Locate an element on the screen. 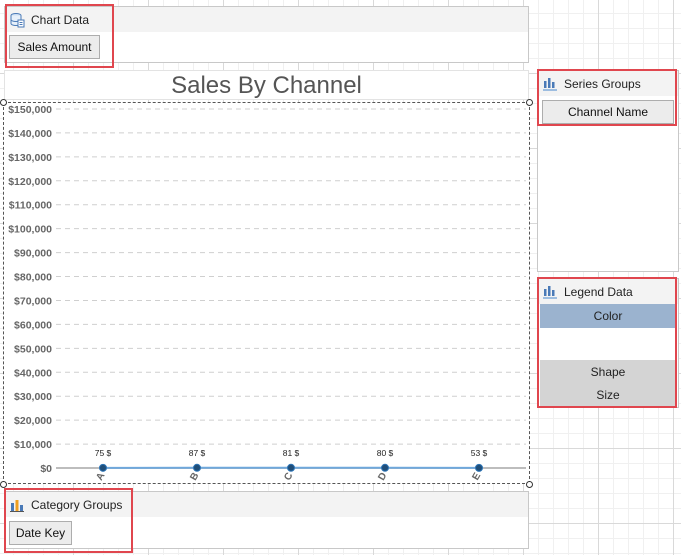 The height and width of the screenshot is (555, 681). y-tick-label: $80,000 is located at coordinates (33, 278).